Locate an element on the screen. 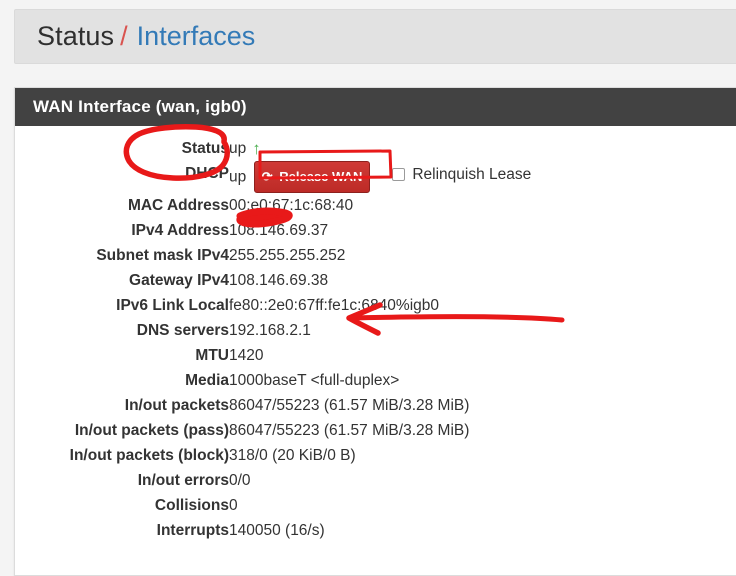  row-label-inout-packets: In/out packets is located at coordinates (176, 405).